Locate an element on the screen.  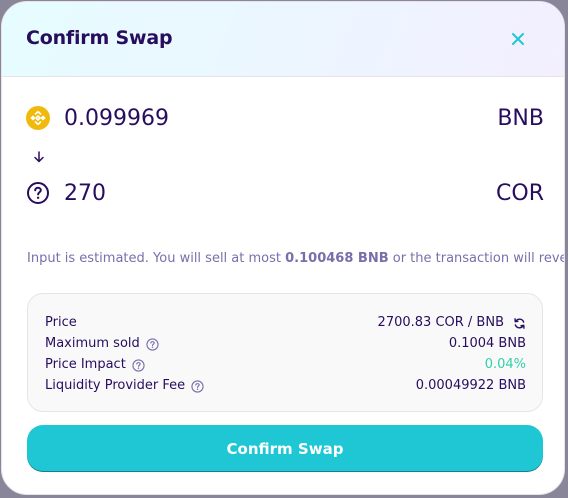
price-impact-label-group: Price Impact is located at coordinates (95, 365).